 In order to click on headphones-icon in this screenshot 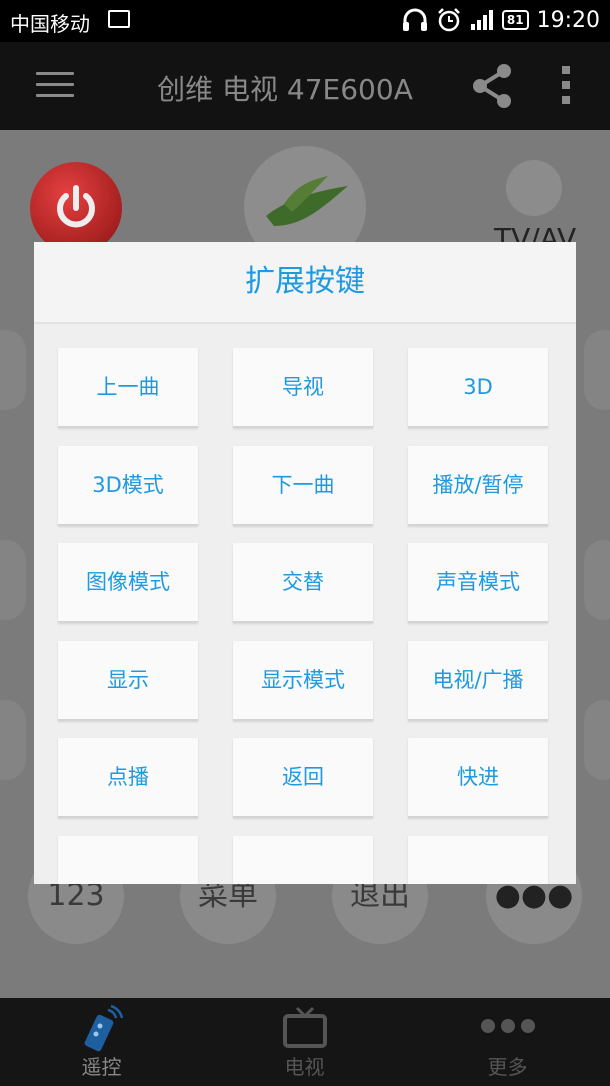, I will do `click(414, 19)`.